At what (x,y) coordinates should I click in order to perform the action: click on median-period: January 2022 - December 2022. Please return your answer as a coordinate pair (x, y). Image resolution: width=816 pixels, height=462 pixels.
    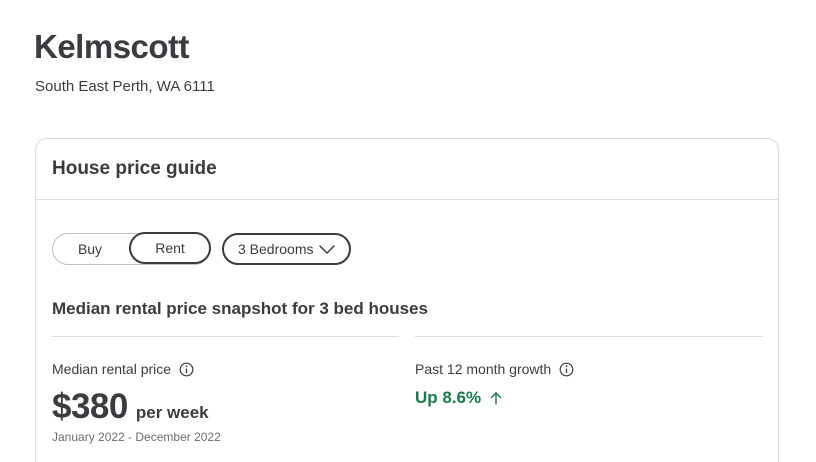
    Looking at the image, I should click on (136, 437).